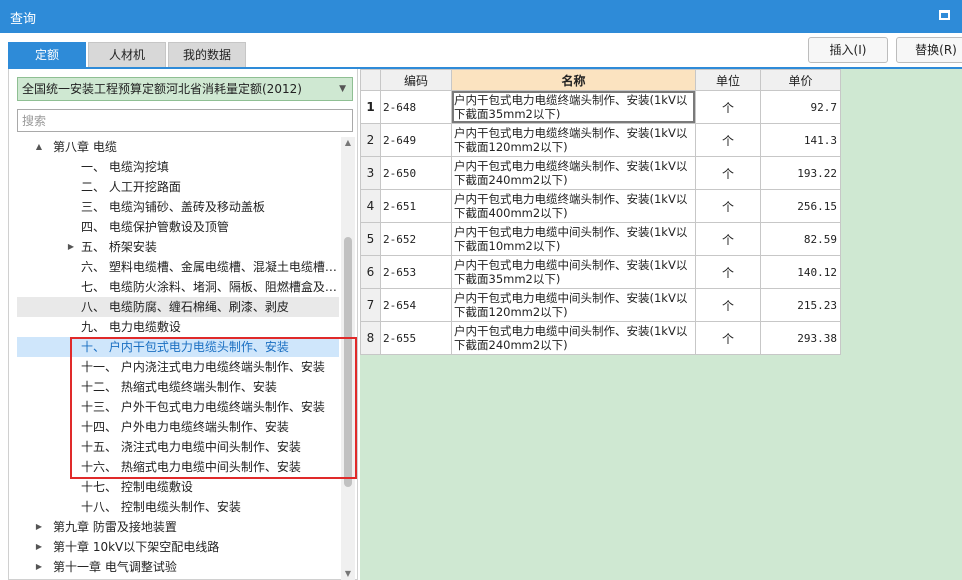 This screenshot has width=962, height=580. Describe the element at coordinates (416, 272) in the screenshot. I see `code-cell: 2-653` at that location.